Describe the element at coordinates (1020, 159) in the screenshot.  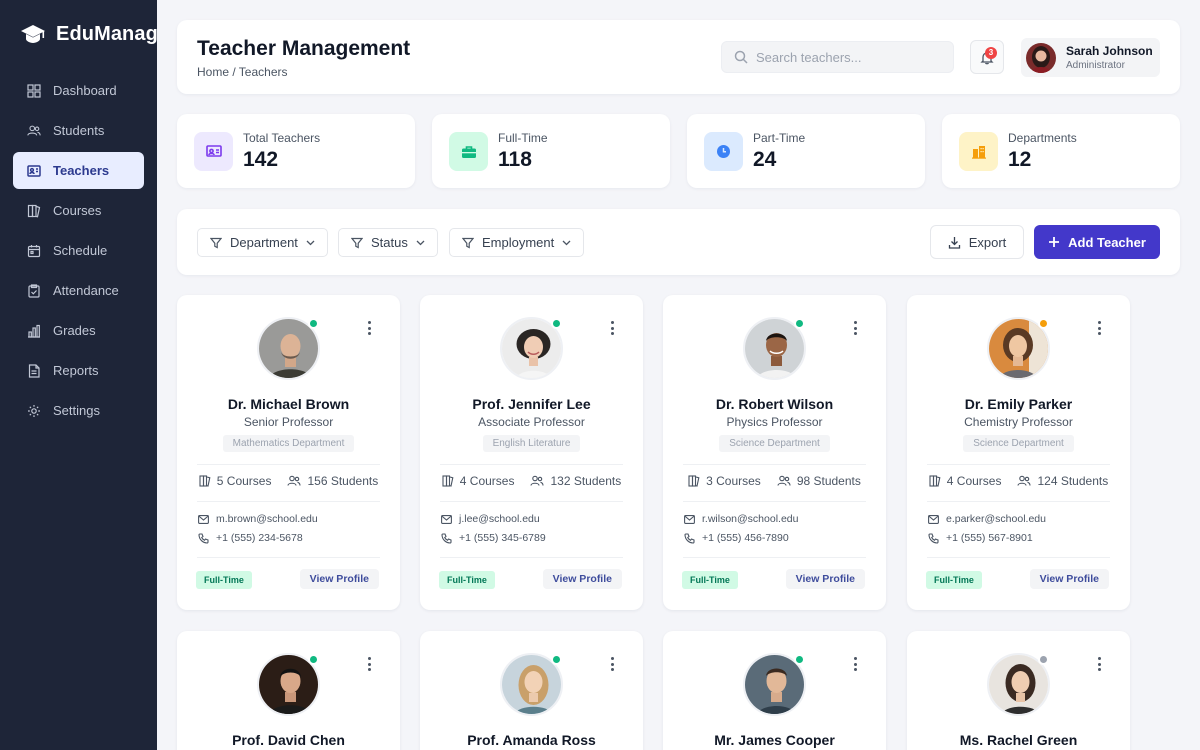
I see `stat-value: 12` at that location.